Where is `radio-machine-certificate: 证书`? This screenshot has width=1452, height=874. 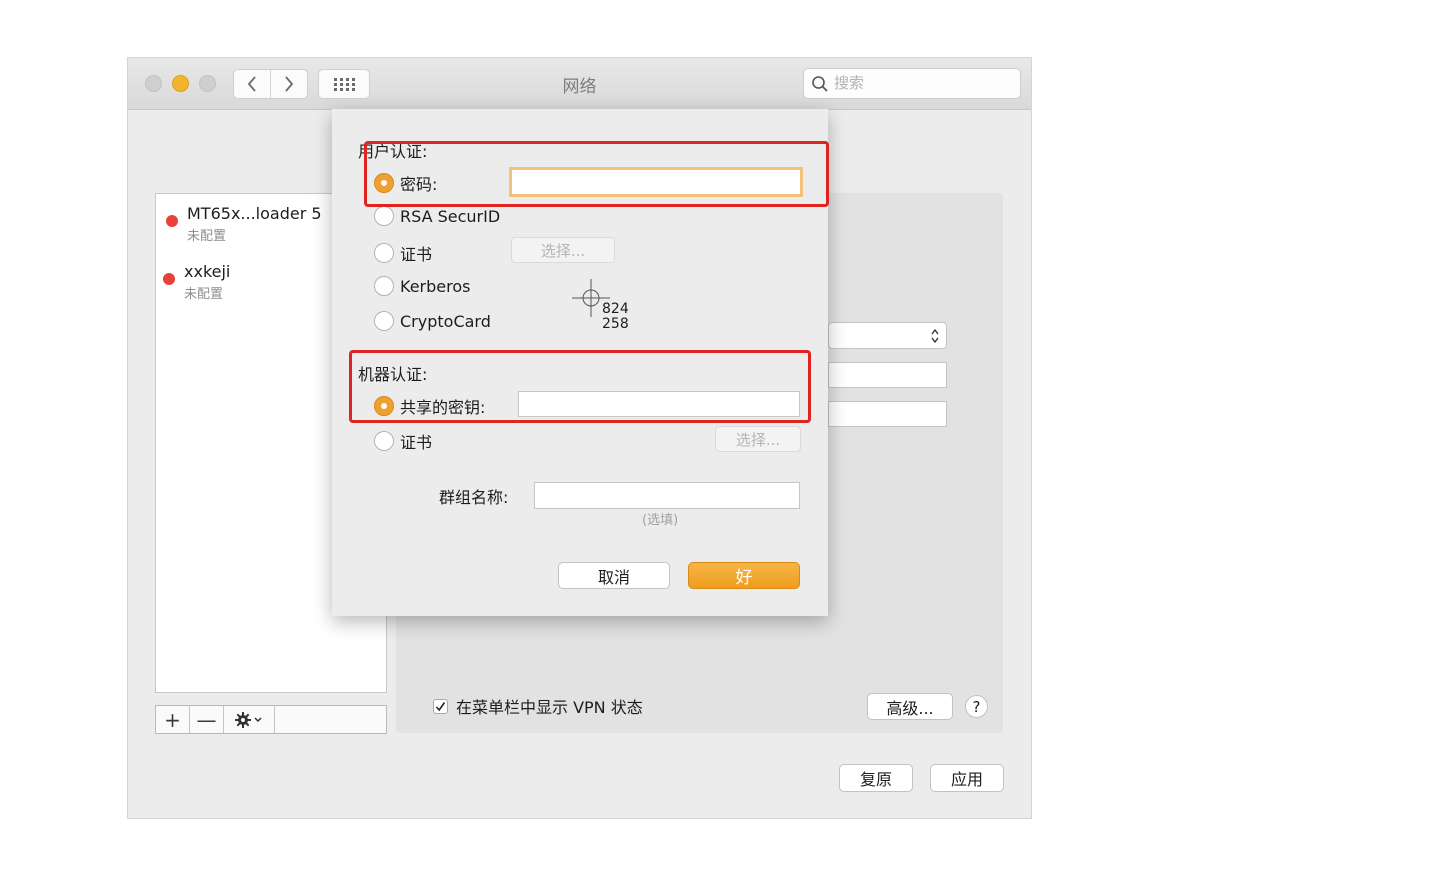 radio-machine-certificate: 证书 is located at coordinates (403, 441).